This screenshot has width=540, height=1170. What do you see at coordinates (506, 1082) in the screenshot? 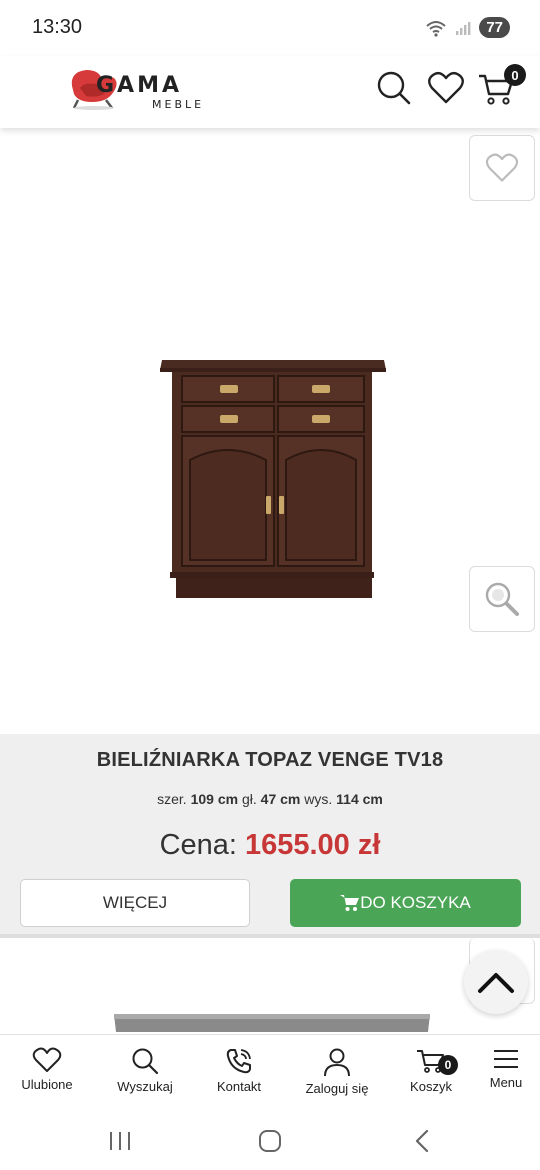
I see `nav-label: Menu` at bounding box center [506, 1082].